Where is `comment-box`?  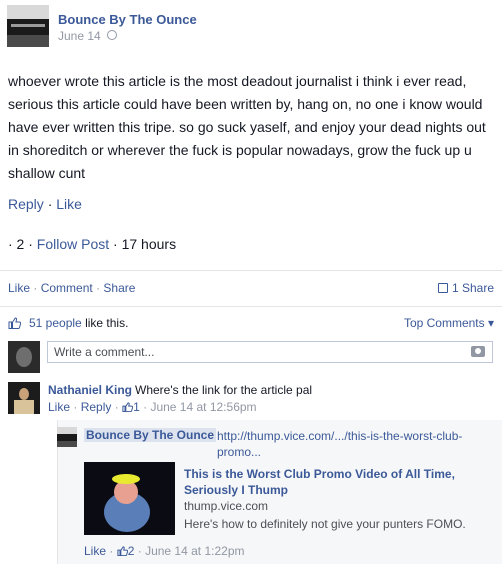
comment-box is located at coordinates (270, 352).